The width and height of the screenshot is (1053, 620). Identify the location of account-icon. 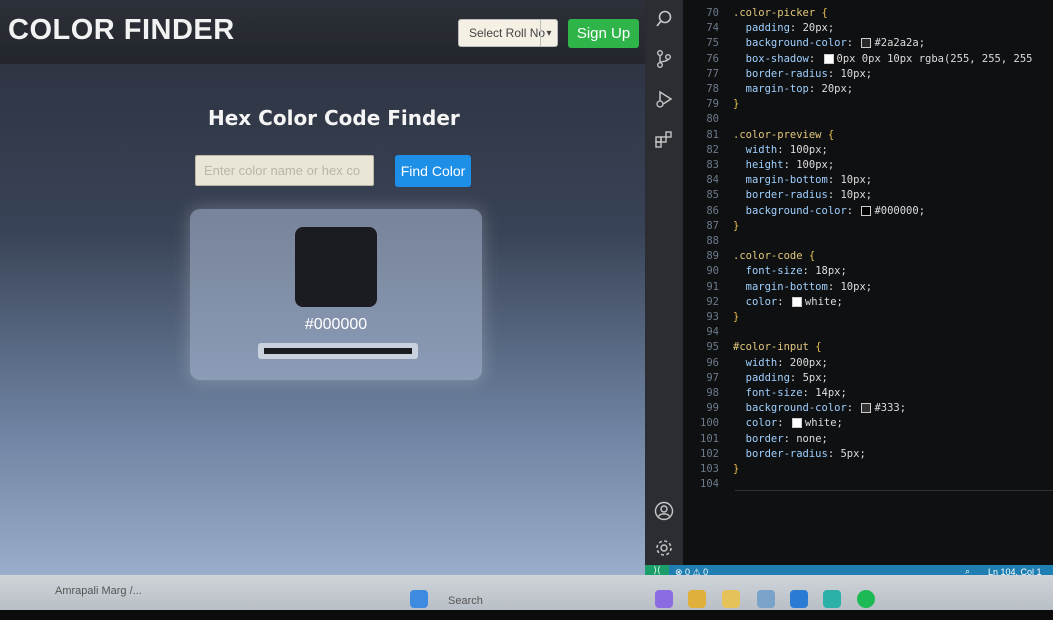
(664, 511).